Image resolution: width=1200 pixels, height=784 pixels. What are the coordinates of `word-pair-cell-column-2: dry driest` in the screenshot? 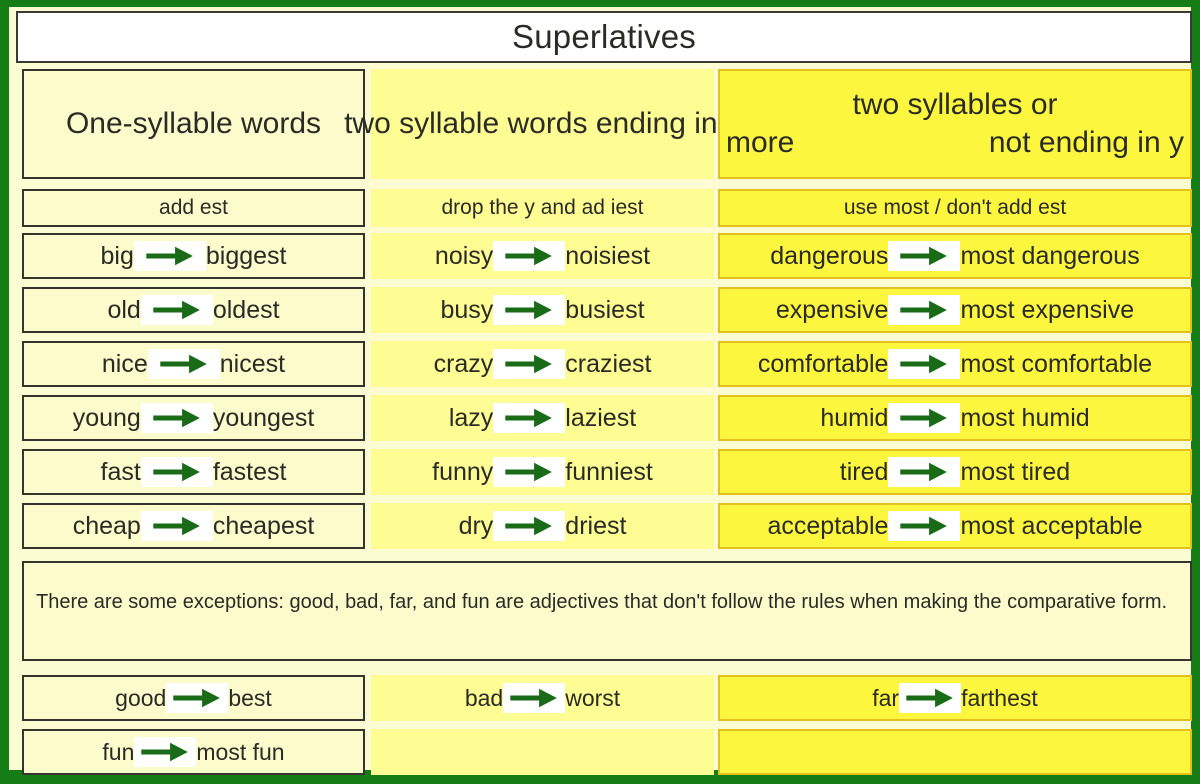 It's located at (542, 526).